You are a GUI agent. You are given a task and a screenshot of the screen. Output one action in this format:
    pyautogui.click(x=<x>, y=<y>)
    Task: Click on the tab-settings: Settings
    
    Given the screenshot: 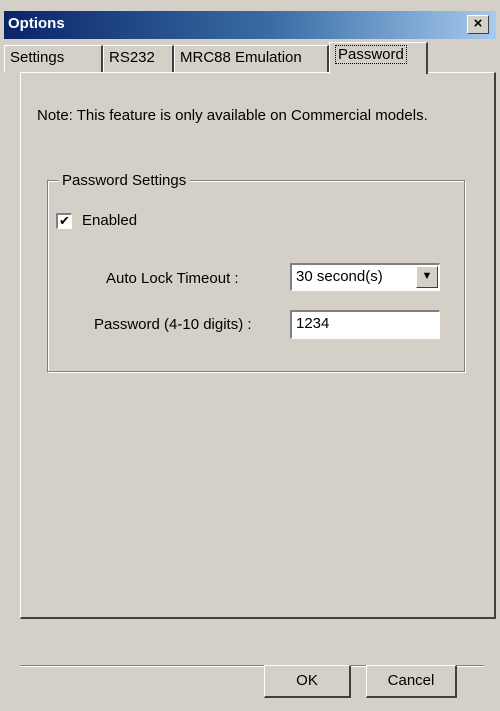 What is the action you would take?
    pyautogui.click(x=53, y=58)
    